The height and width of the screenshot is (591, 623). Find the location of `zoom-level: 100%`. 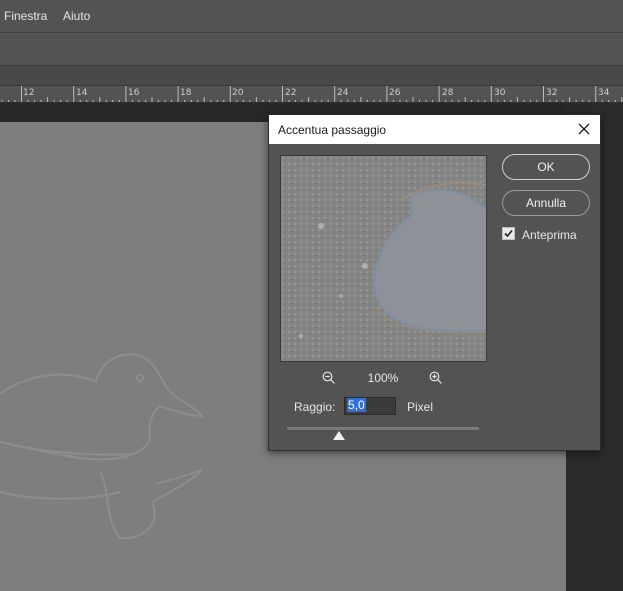

zoom-level: 100% is located at coordinates (383, 378).